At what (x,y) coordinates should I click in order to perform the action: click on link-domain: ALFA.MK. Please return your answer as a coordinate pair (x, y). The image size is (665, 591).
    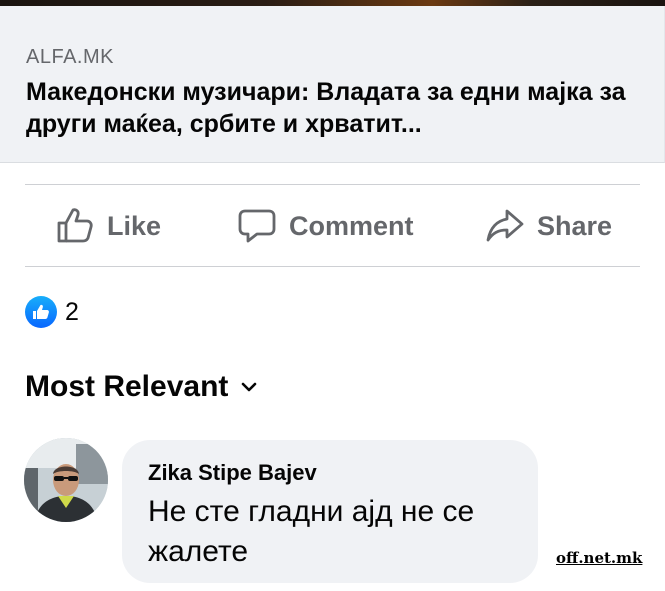
    Looking at the image, I should click on (70, 57).